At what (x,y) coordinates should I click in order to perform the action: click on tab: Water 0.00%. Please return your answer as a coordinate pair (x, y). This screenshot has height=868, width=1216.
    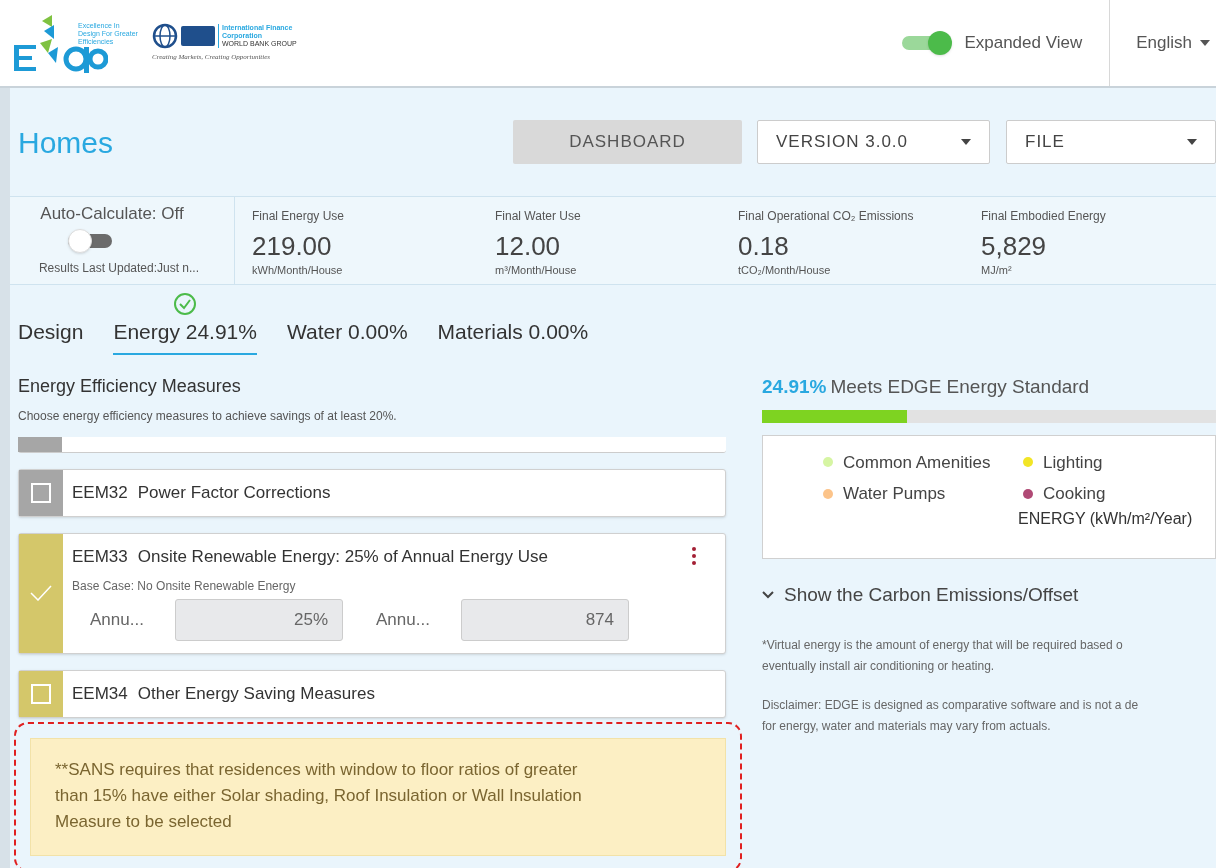
    Looking at the image, I should click on (347, 335).